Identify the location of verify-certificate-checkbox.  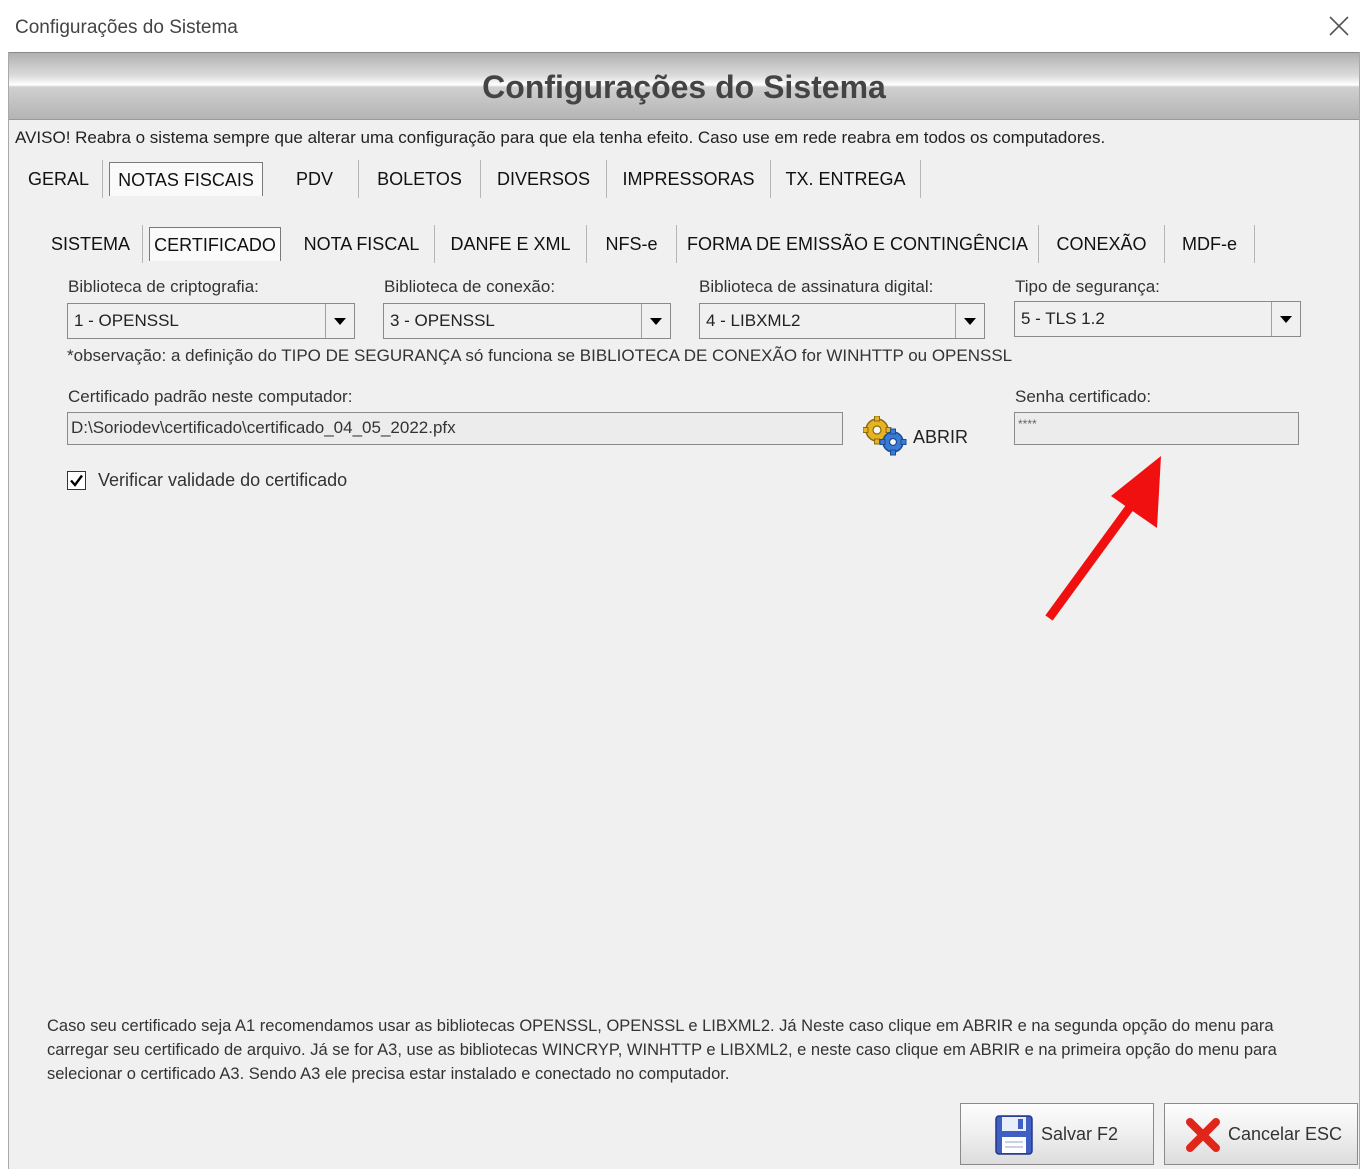
(76, 480).